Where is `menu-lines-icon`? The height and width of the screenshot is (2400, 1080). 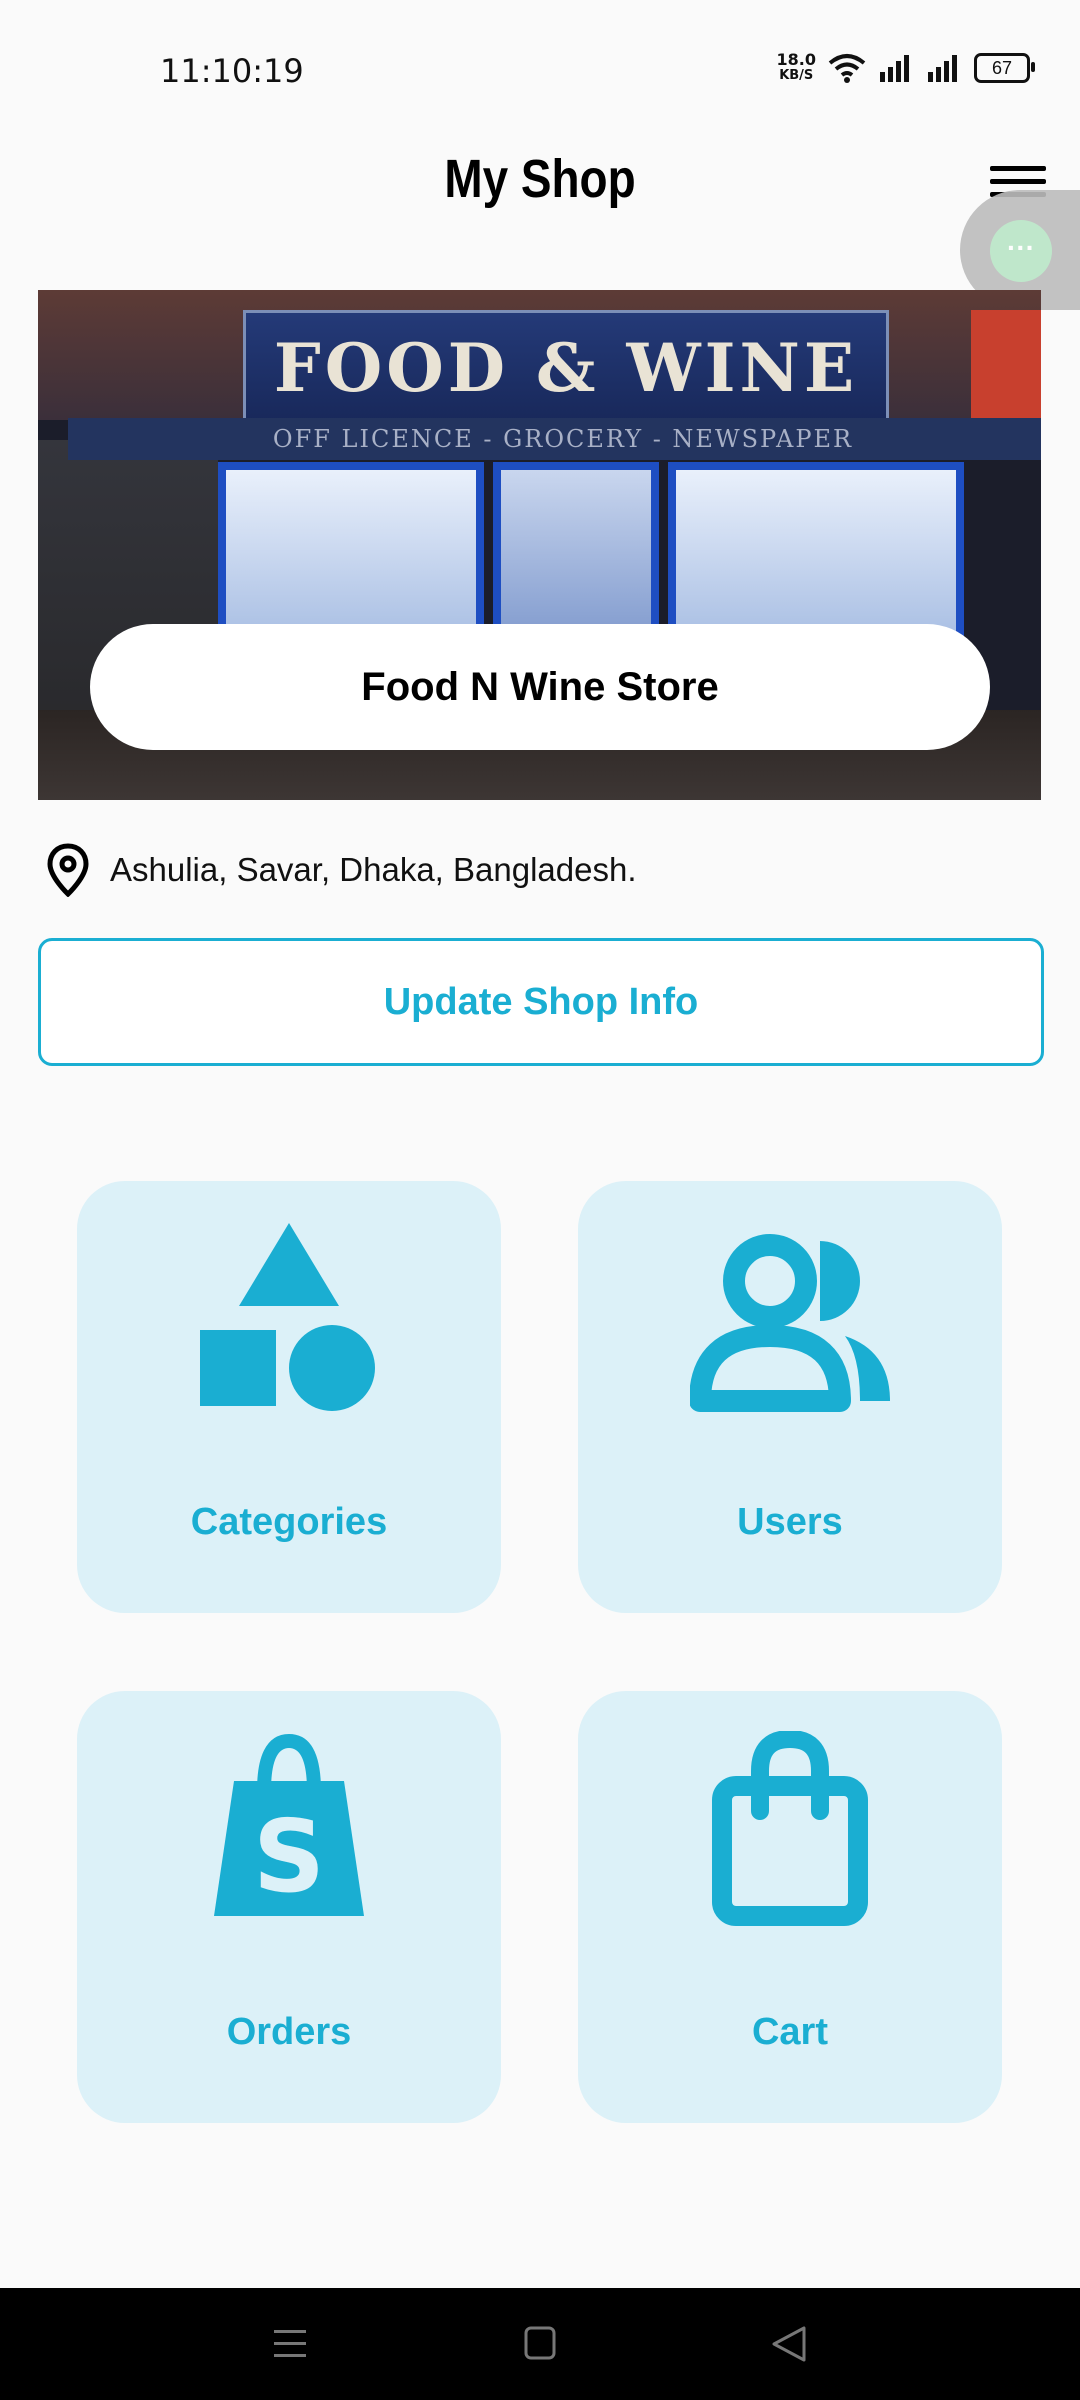 menu-lines-icon is located at coordinates (290, 2344).